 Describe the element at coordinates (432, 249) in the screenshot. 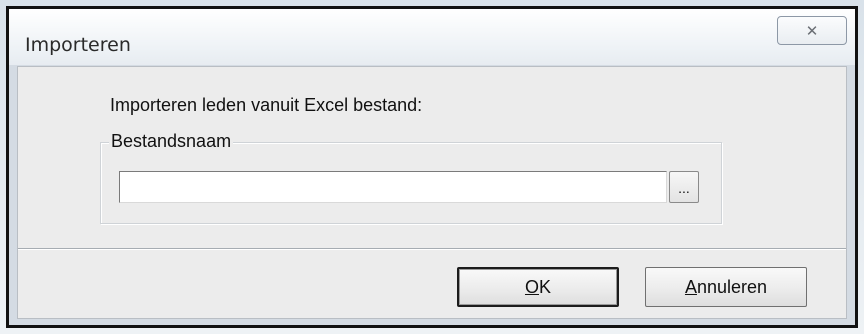

I see `footer-separator` at that location.